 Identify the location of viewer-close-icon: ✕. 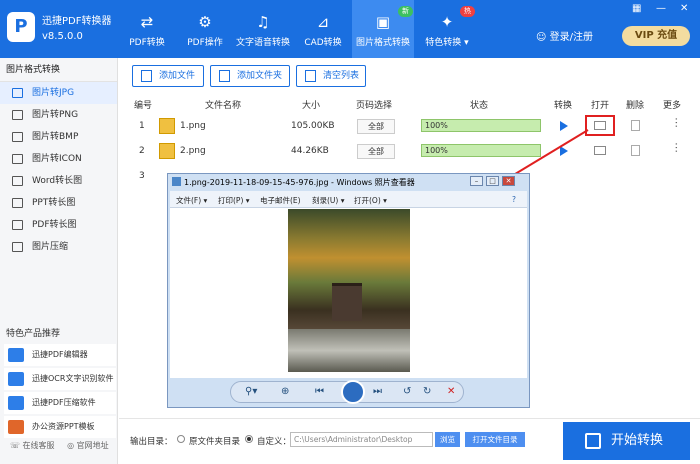
(508, 181).